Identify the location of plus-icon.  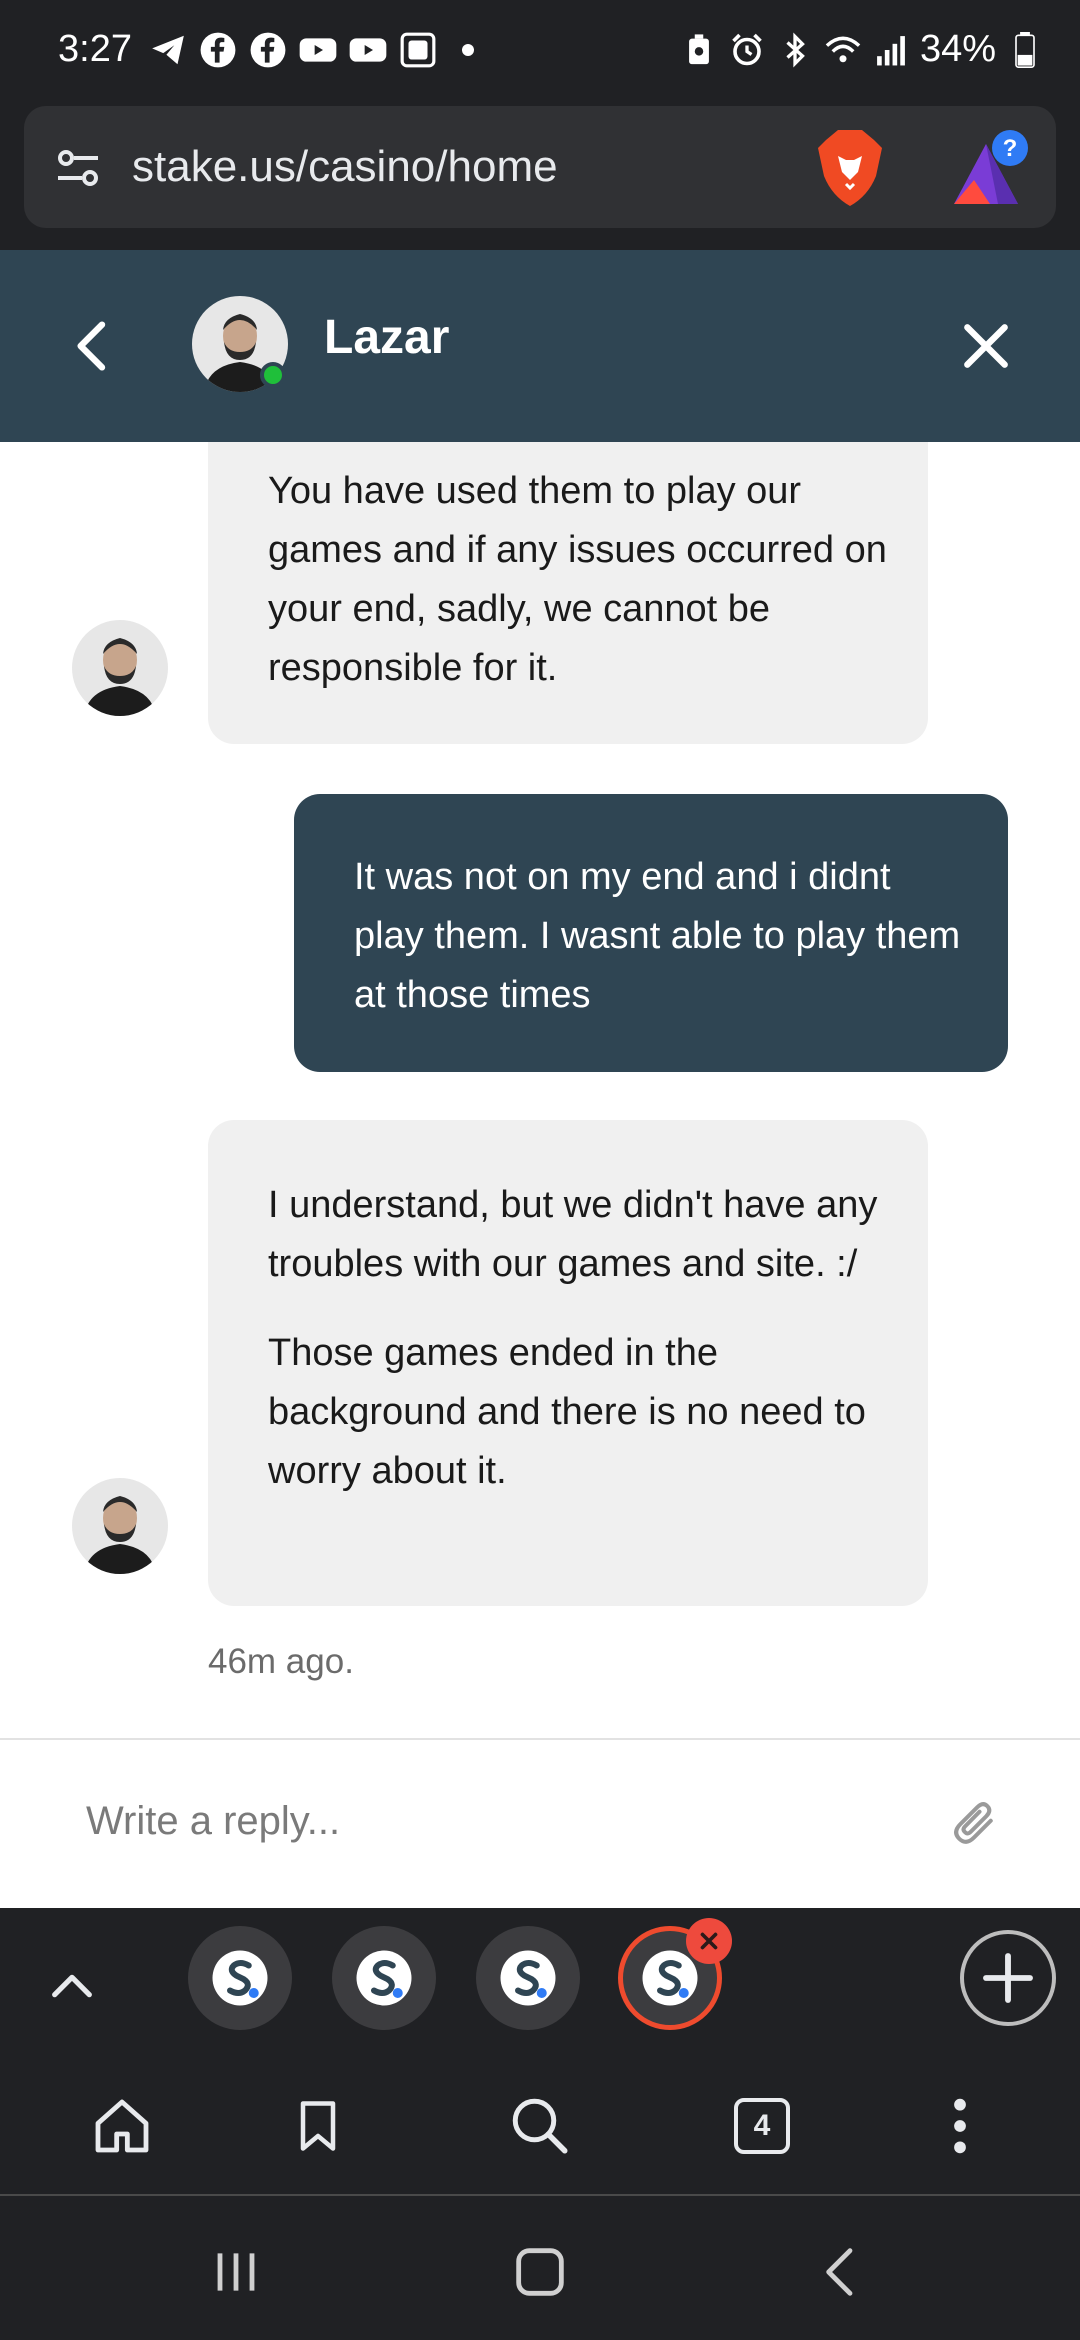
(1008, 1978).